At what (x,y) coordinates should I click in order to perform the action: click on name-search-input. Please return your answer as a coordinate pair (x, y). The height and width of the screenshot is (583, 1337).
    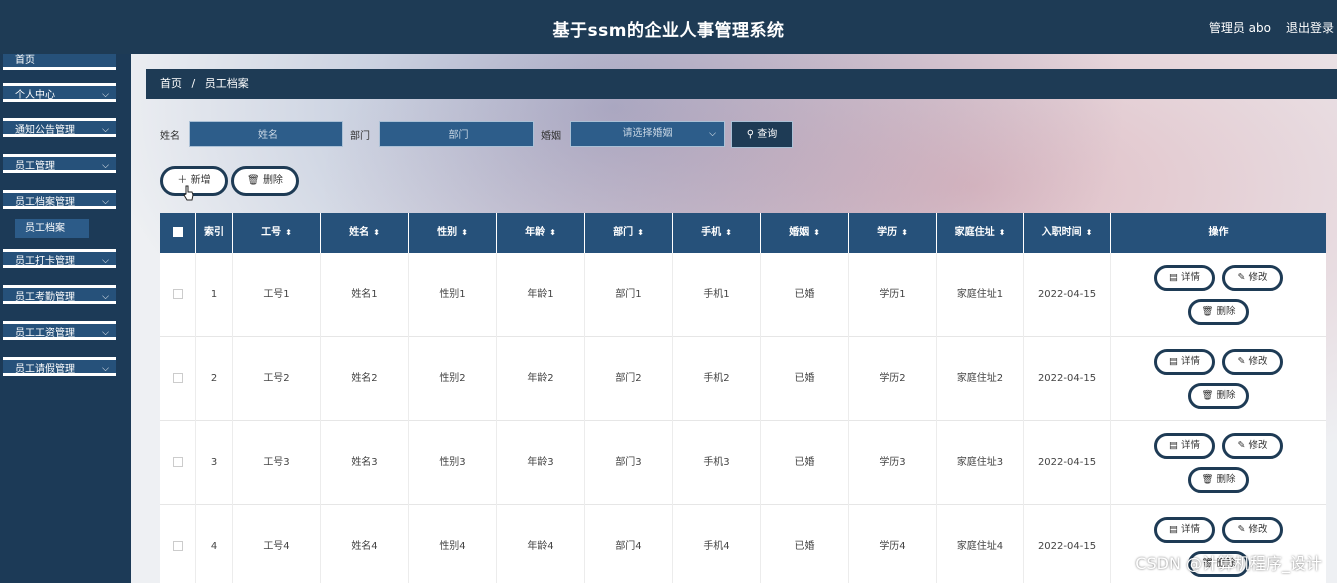
    Looking at the image, I should click on (267, 134).